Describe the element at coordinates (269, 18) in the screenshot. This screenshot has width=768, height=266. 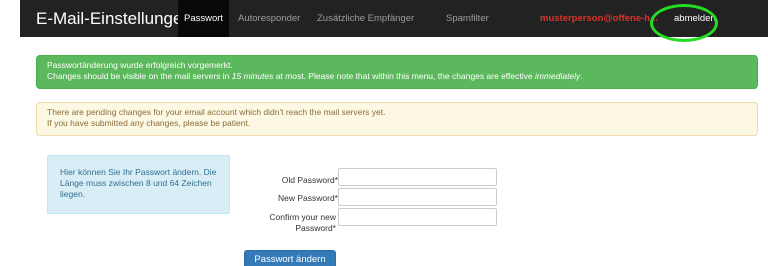
I see `tab-autoresponder: Autoresponder` at that location.